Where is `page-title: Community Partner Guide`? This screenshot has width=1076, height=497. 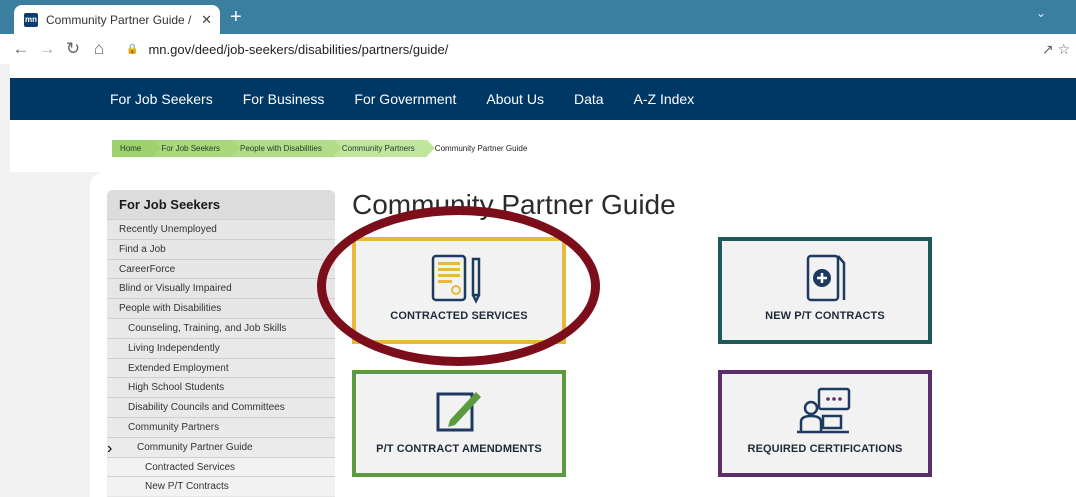
page-title: Community Partner Guide is located at coordinates (514, 204).